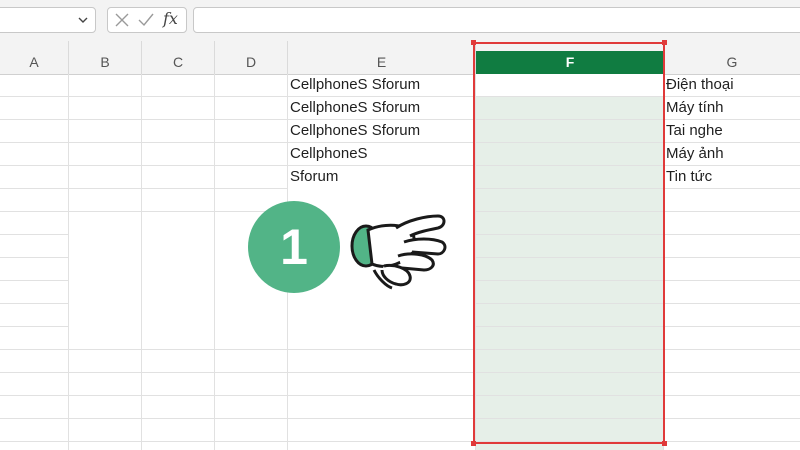 This screenshot has width=800, height=450. I want to click on step-badge: 1, so click(294, 247).